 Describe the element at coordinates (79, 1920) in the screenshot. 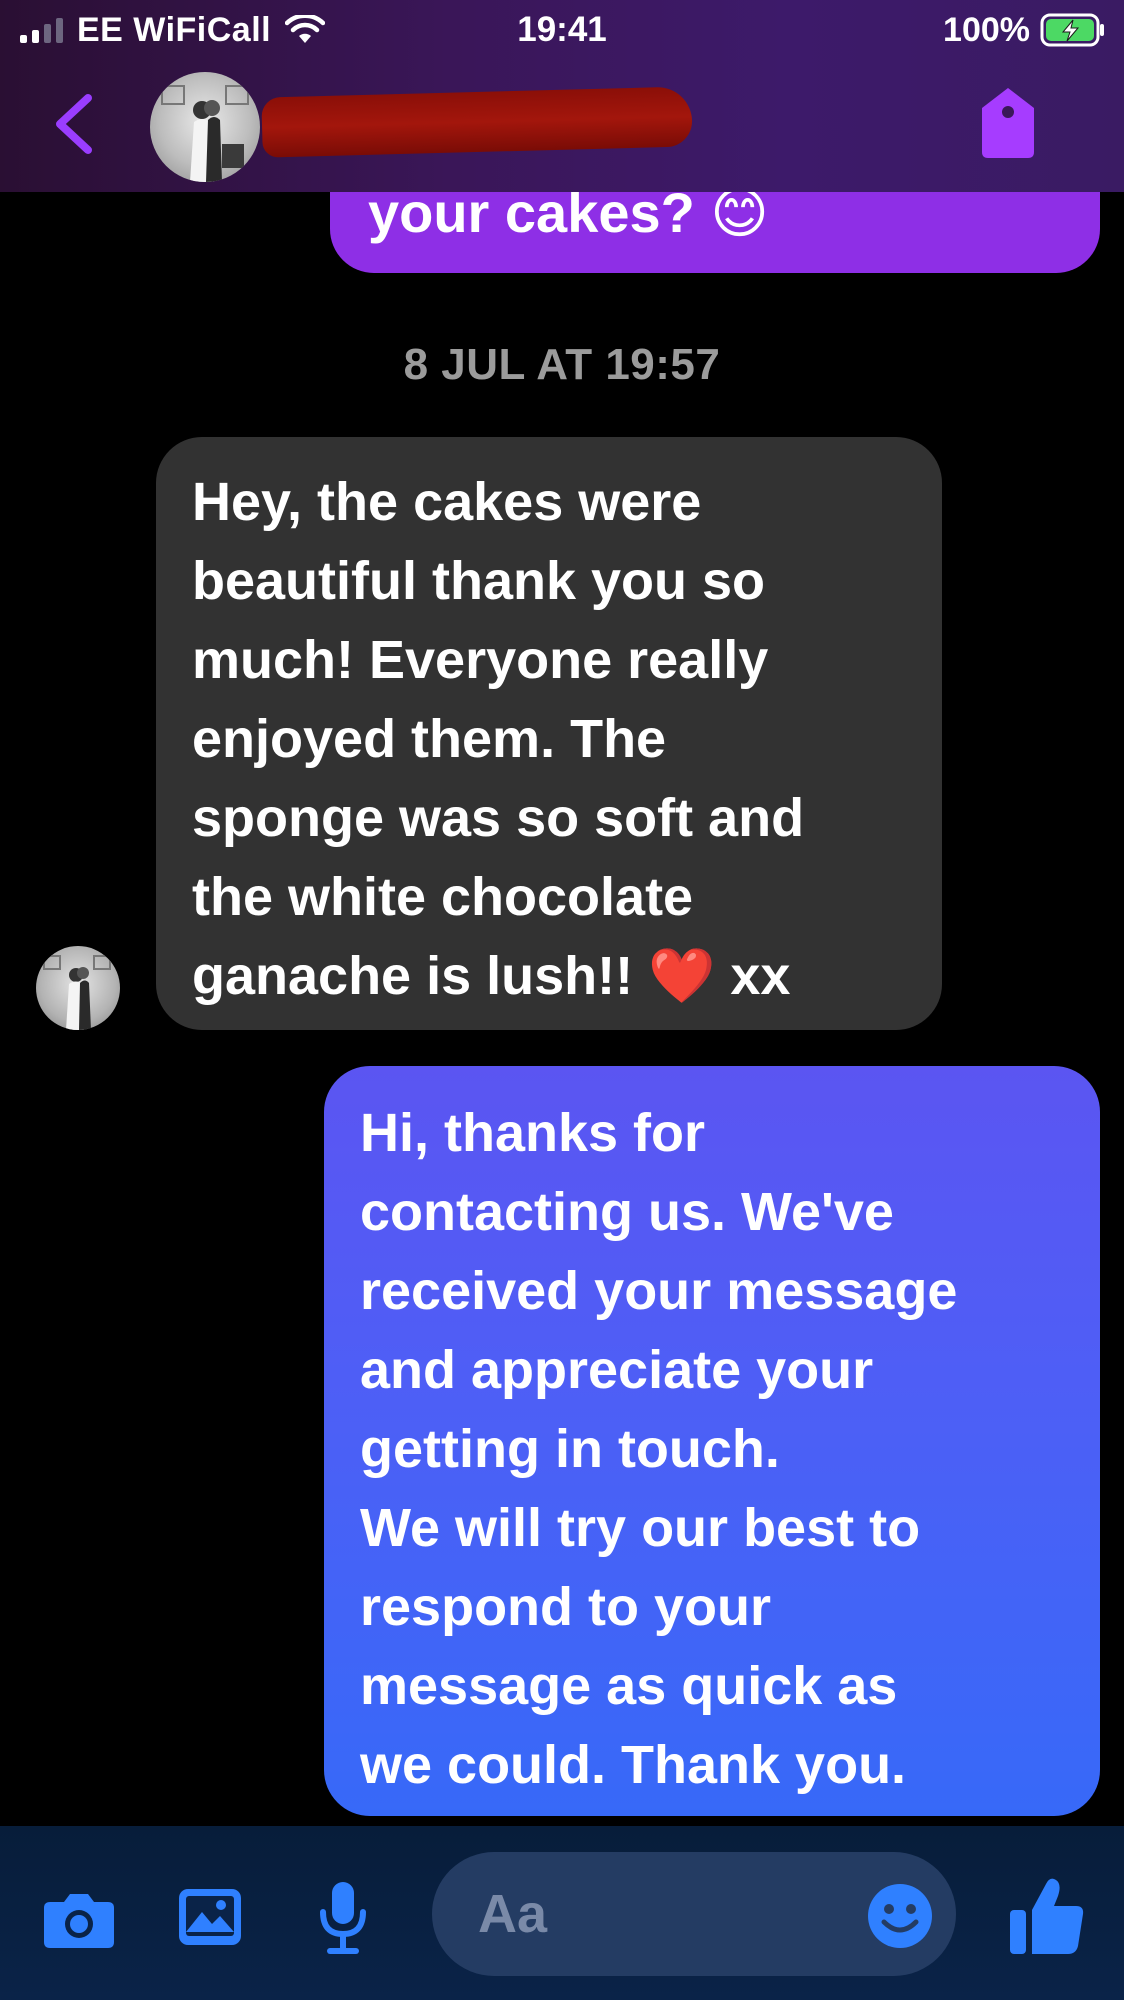

I see `camera-icon` at that location.